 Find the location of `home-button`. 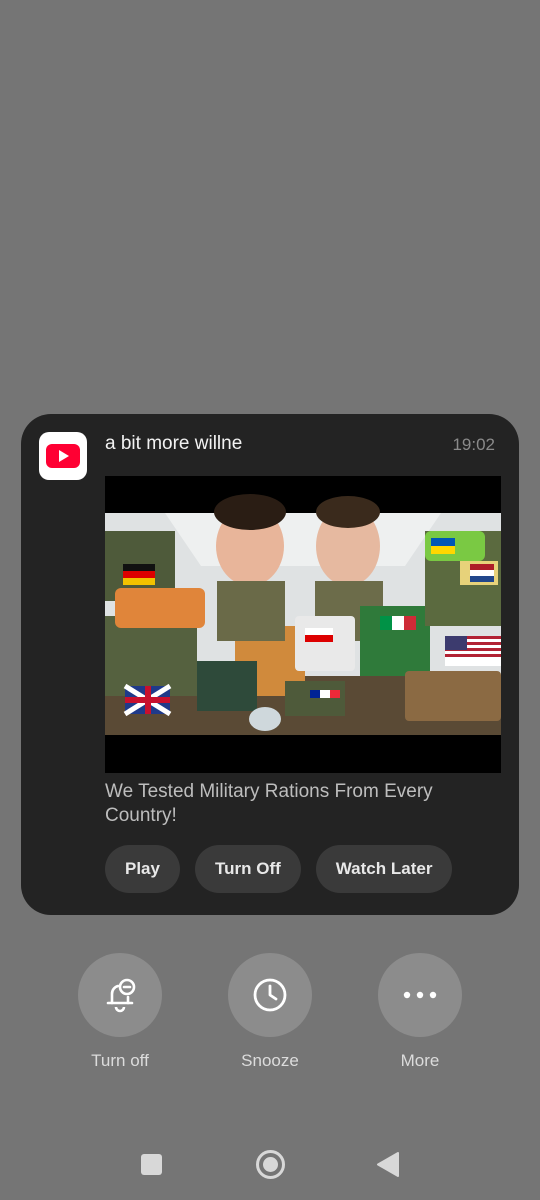

home-button is located at coordinates (270, 1167).